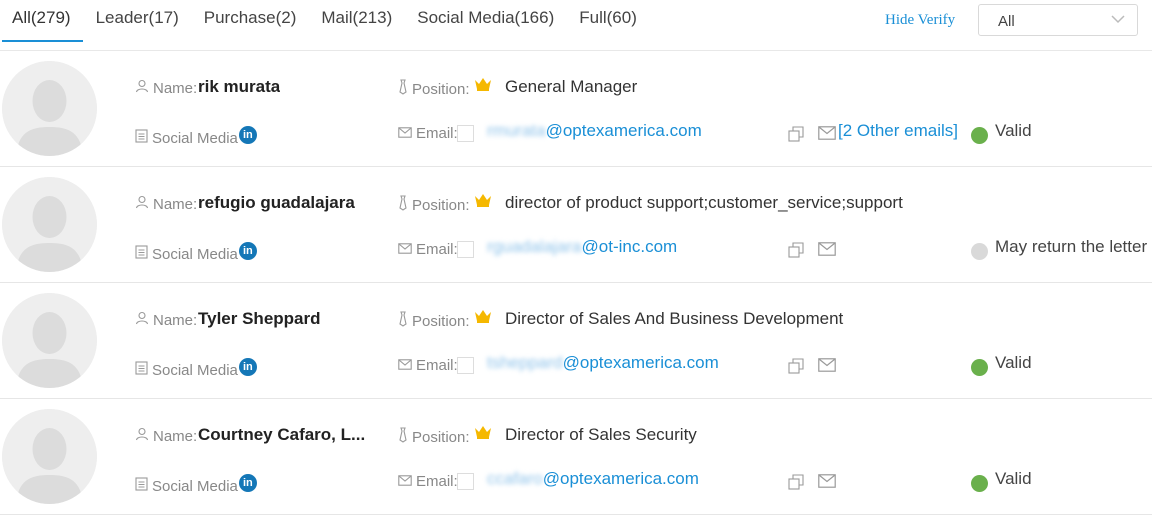 The image size is (1152, 515). Describe the element at coordinates (571, 86) in the screenshot. I see `contact-position: General Manager` at that location.